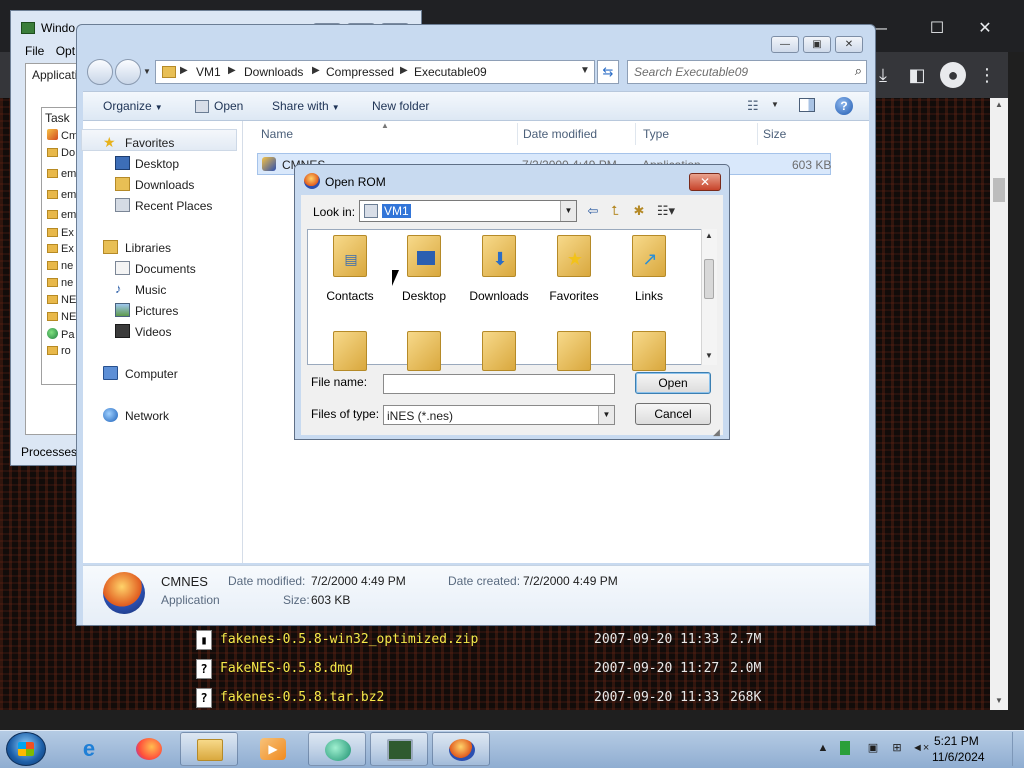  Describe the element at coordinates (57, 118) in the screenshot. I see `task-column-header: Task` at that location.